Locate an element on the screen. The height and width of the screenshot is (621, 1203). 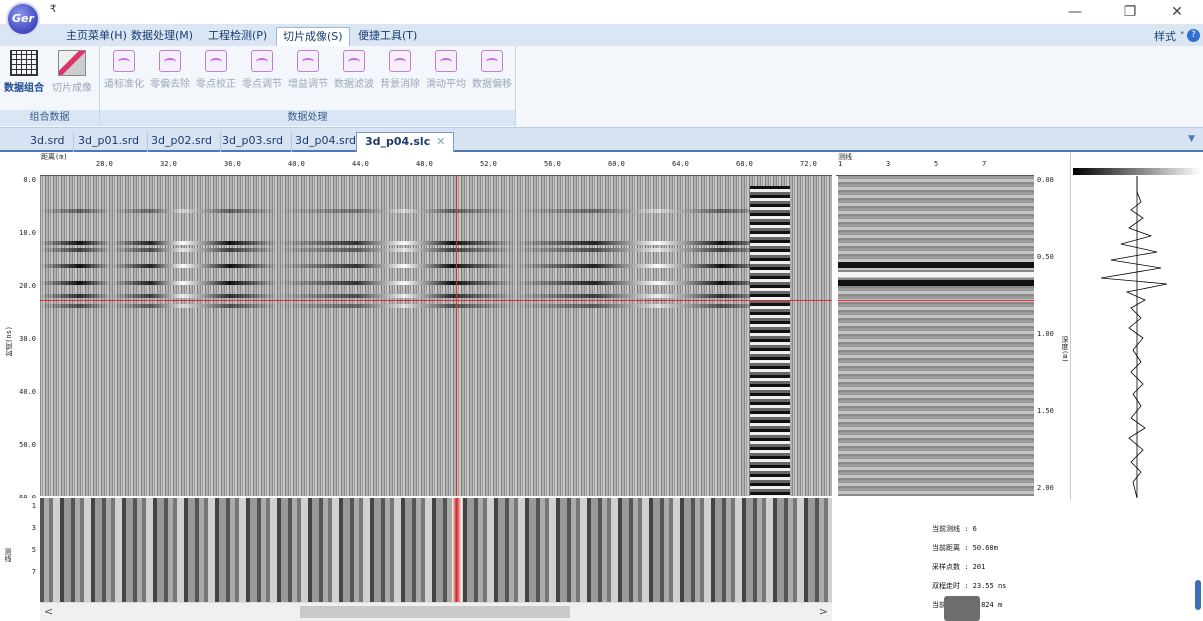
x-axis-title: 距离(m) is located at coordinates (54, 157).